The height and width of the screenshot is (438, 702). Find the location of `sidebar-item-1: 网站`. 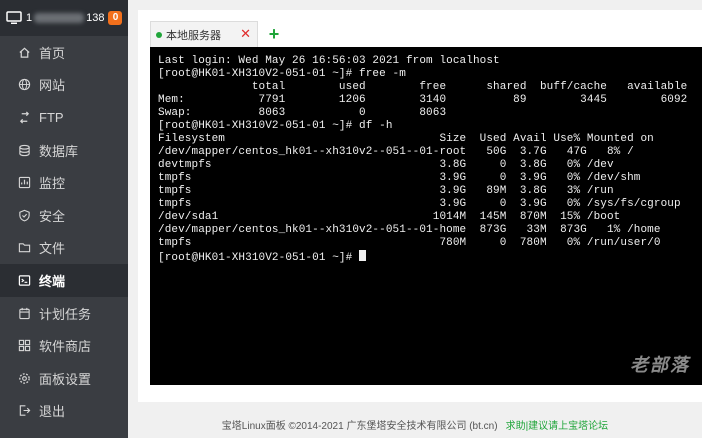

sidebar-item-1: 网站 is located at coordinates (64, 85).